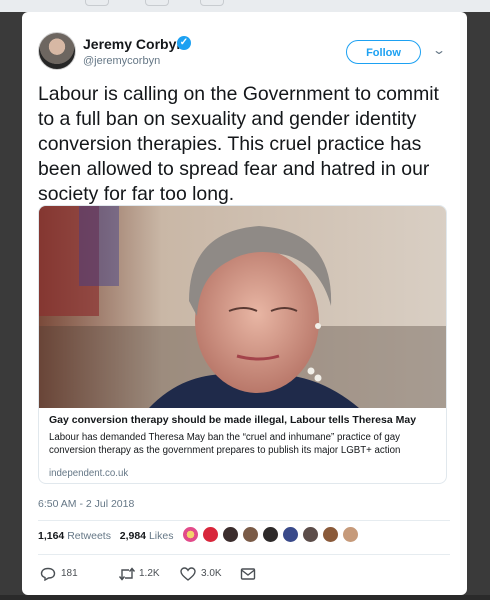 The height and width of the screenshot is (600, 490). I want to click on follow-button: Follow, so click(383, 52).